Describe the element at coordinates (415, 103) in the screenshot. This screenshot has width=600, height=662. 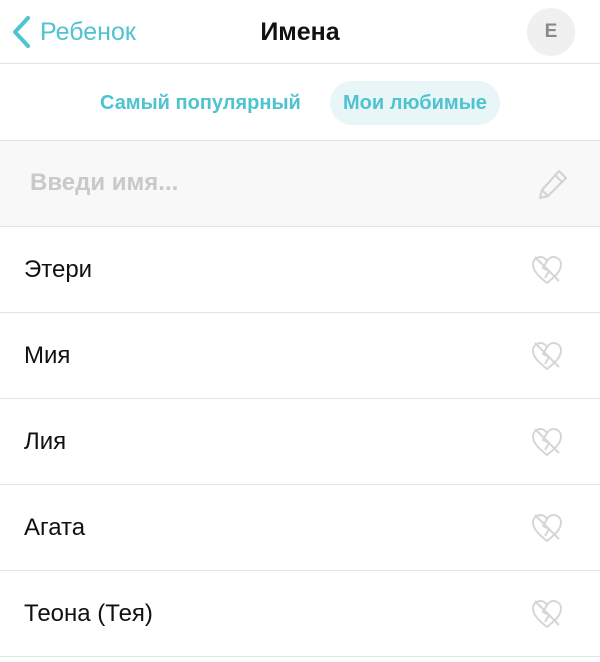
I see `tab-my-favorites: Мои любимые` at that location.